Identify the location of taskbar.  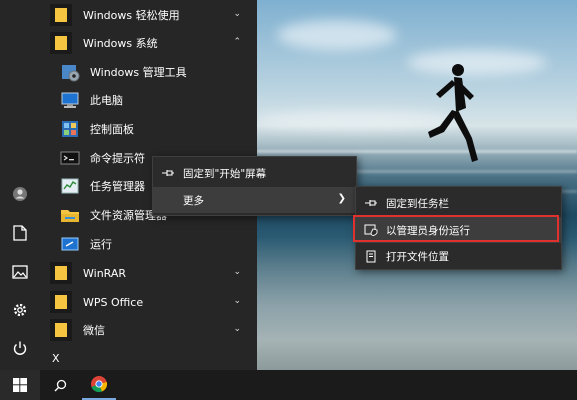
(288, 385).